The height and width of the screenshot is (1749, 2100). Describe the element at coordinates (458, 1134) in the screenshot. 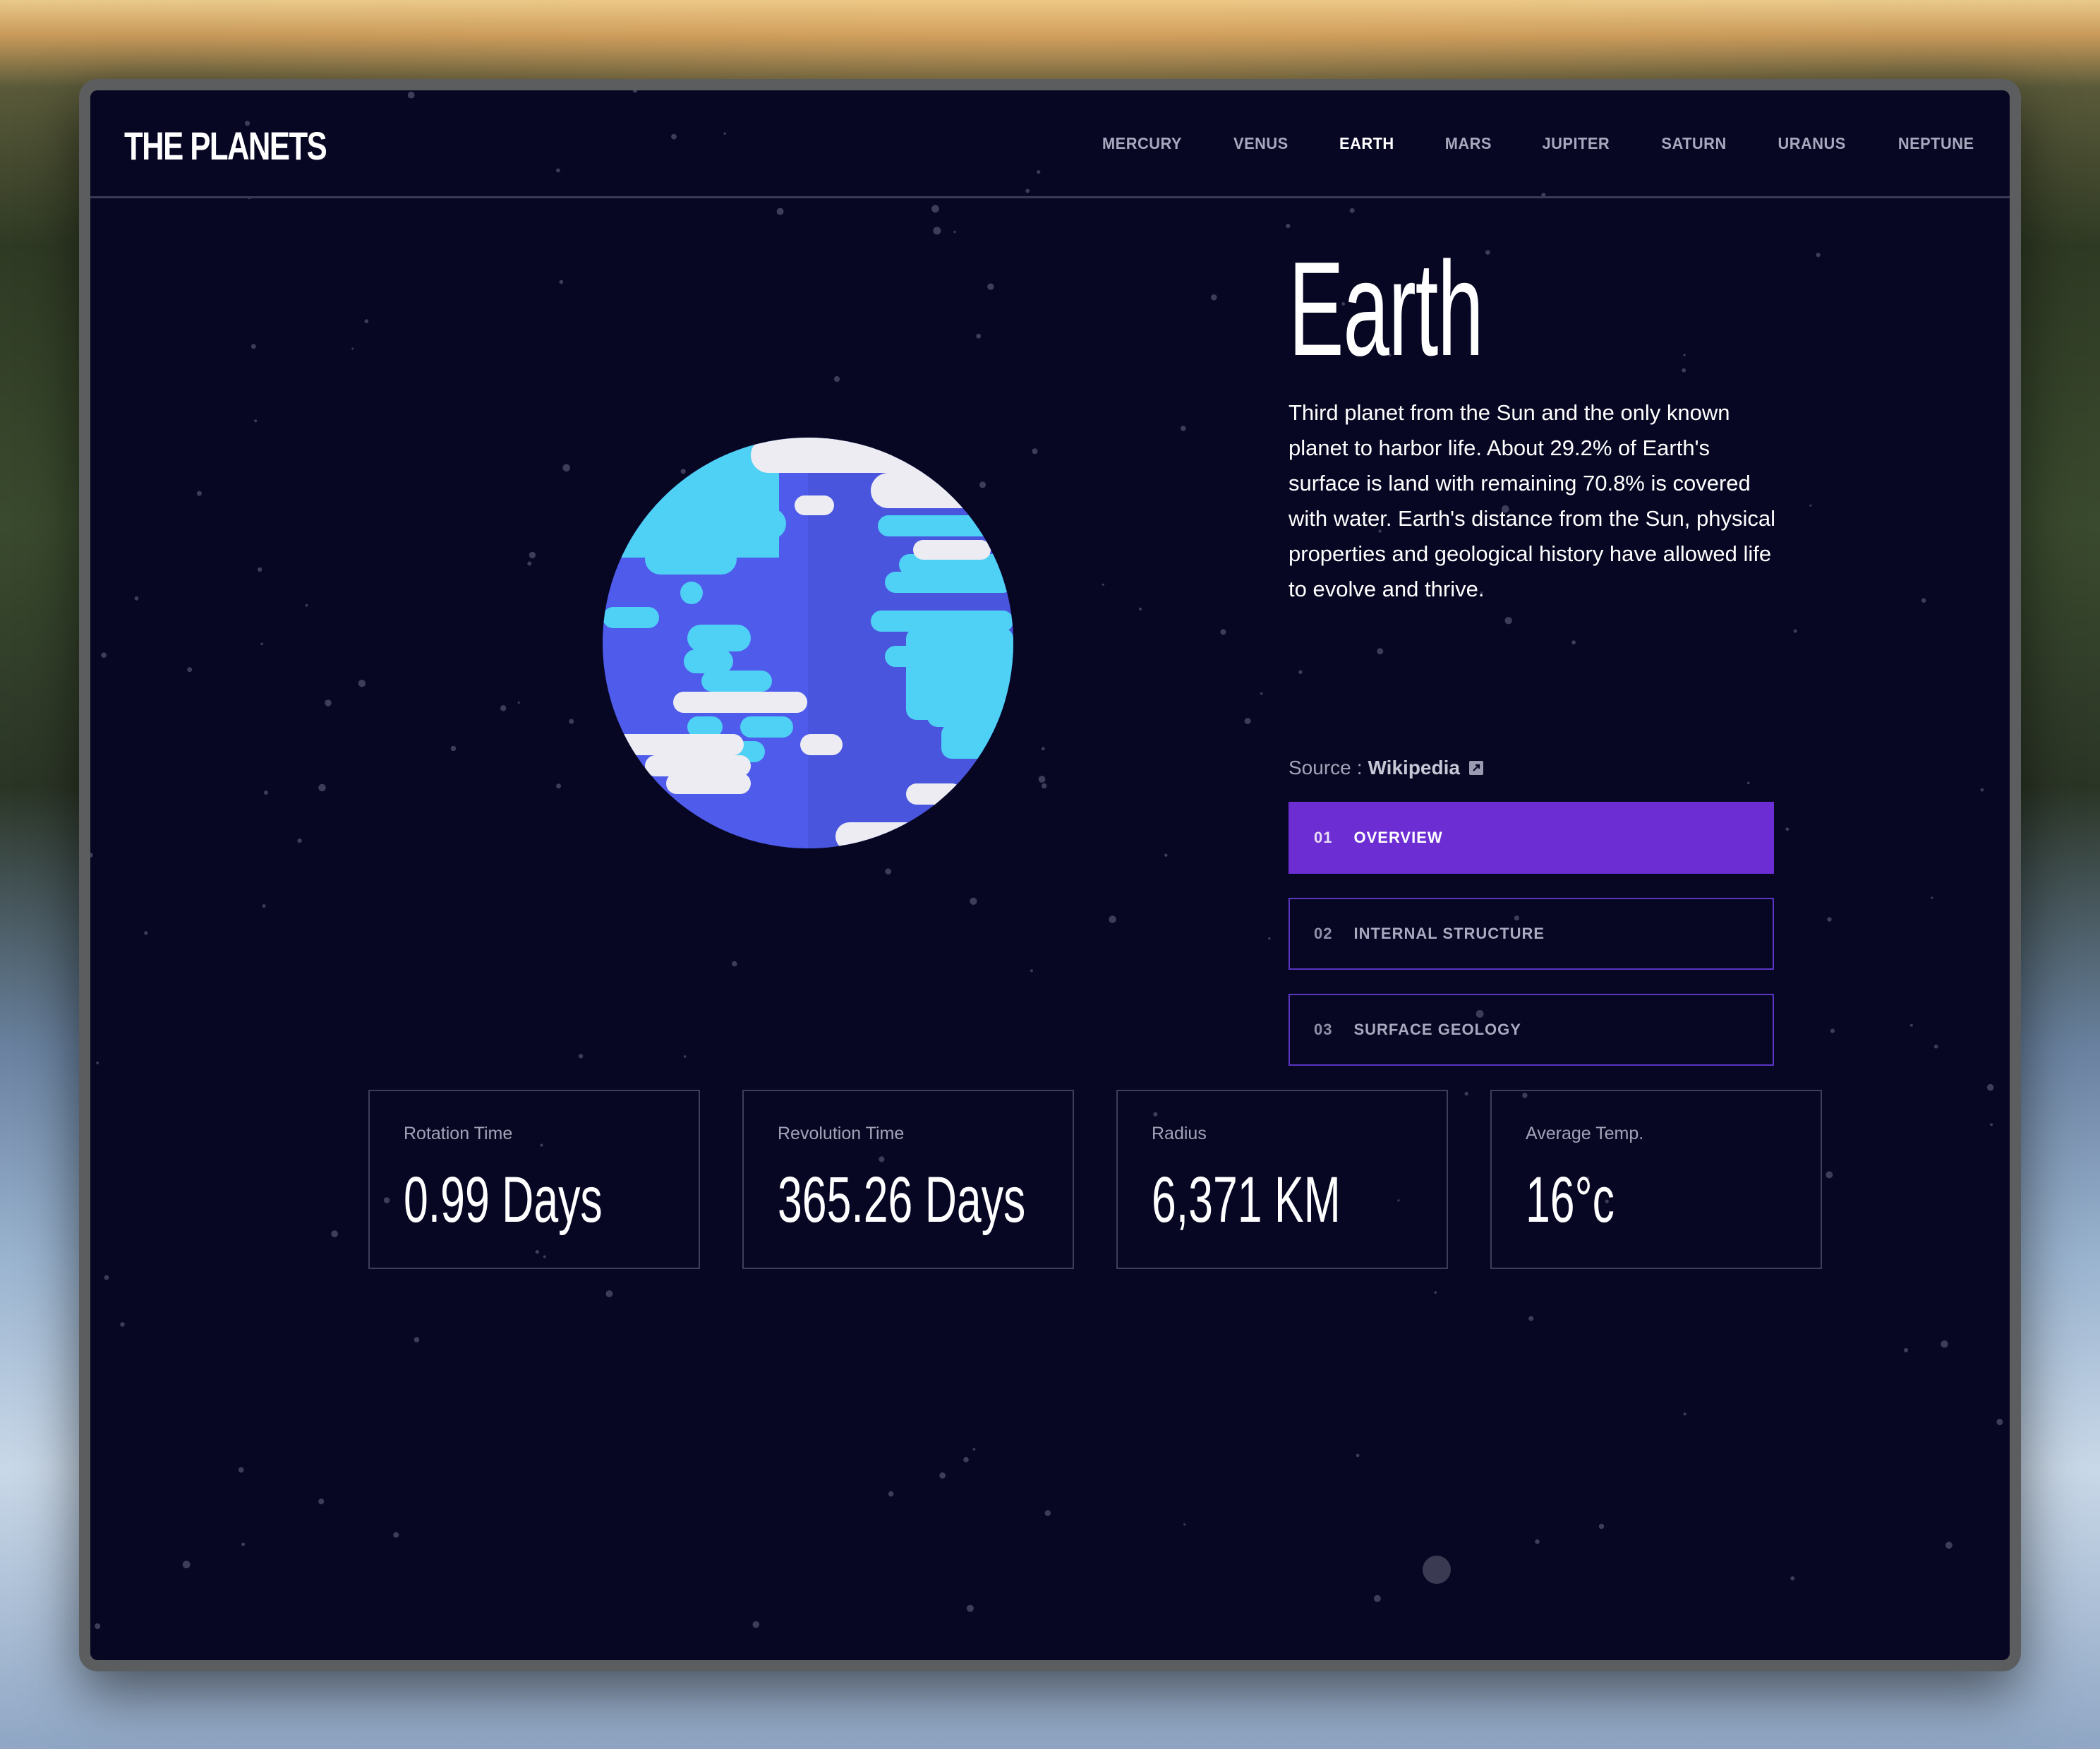

I see `stat-label: Rotation Time` at that location.